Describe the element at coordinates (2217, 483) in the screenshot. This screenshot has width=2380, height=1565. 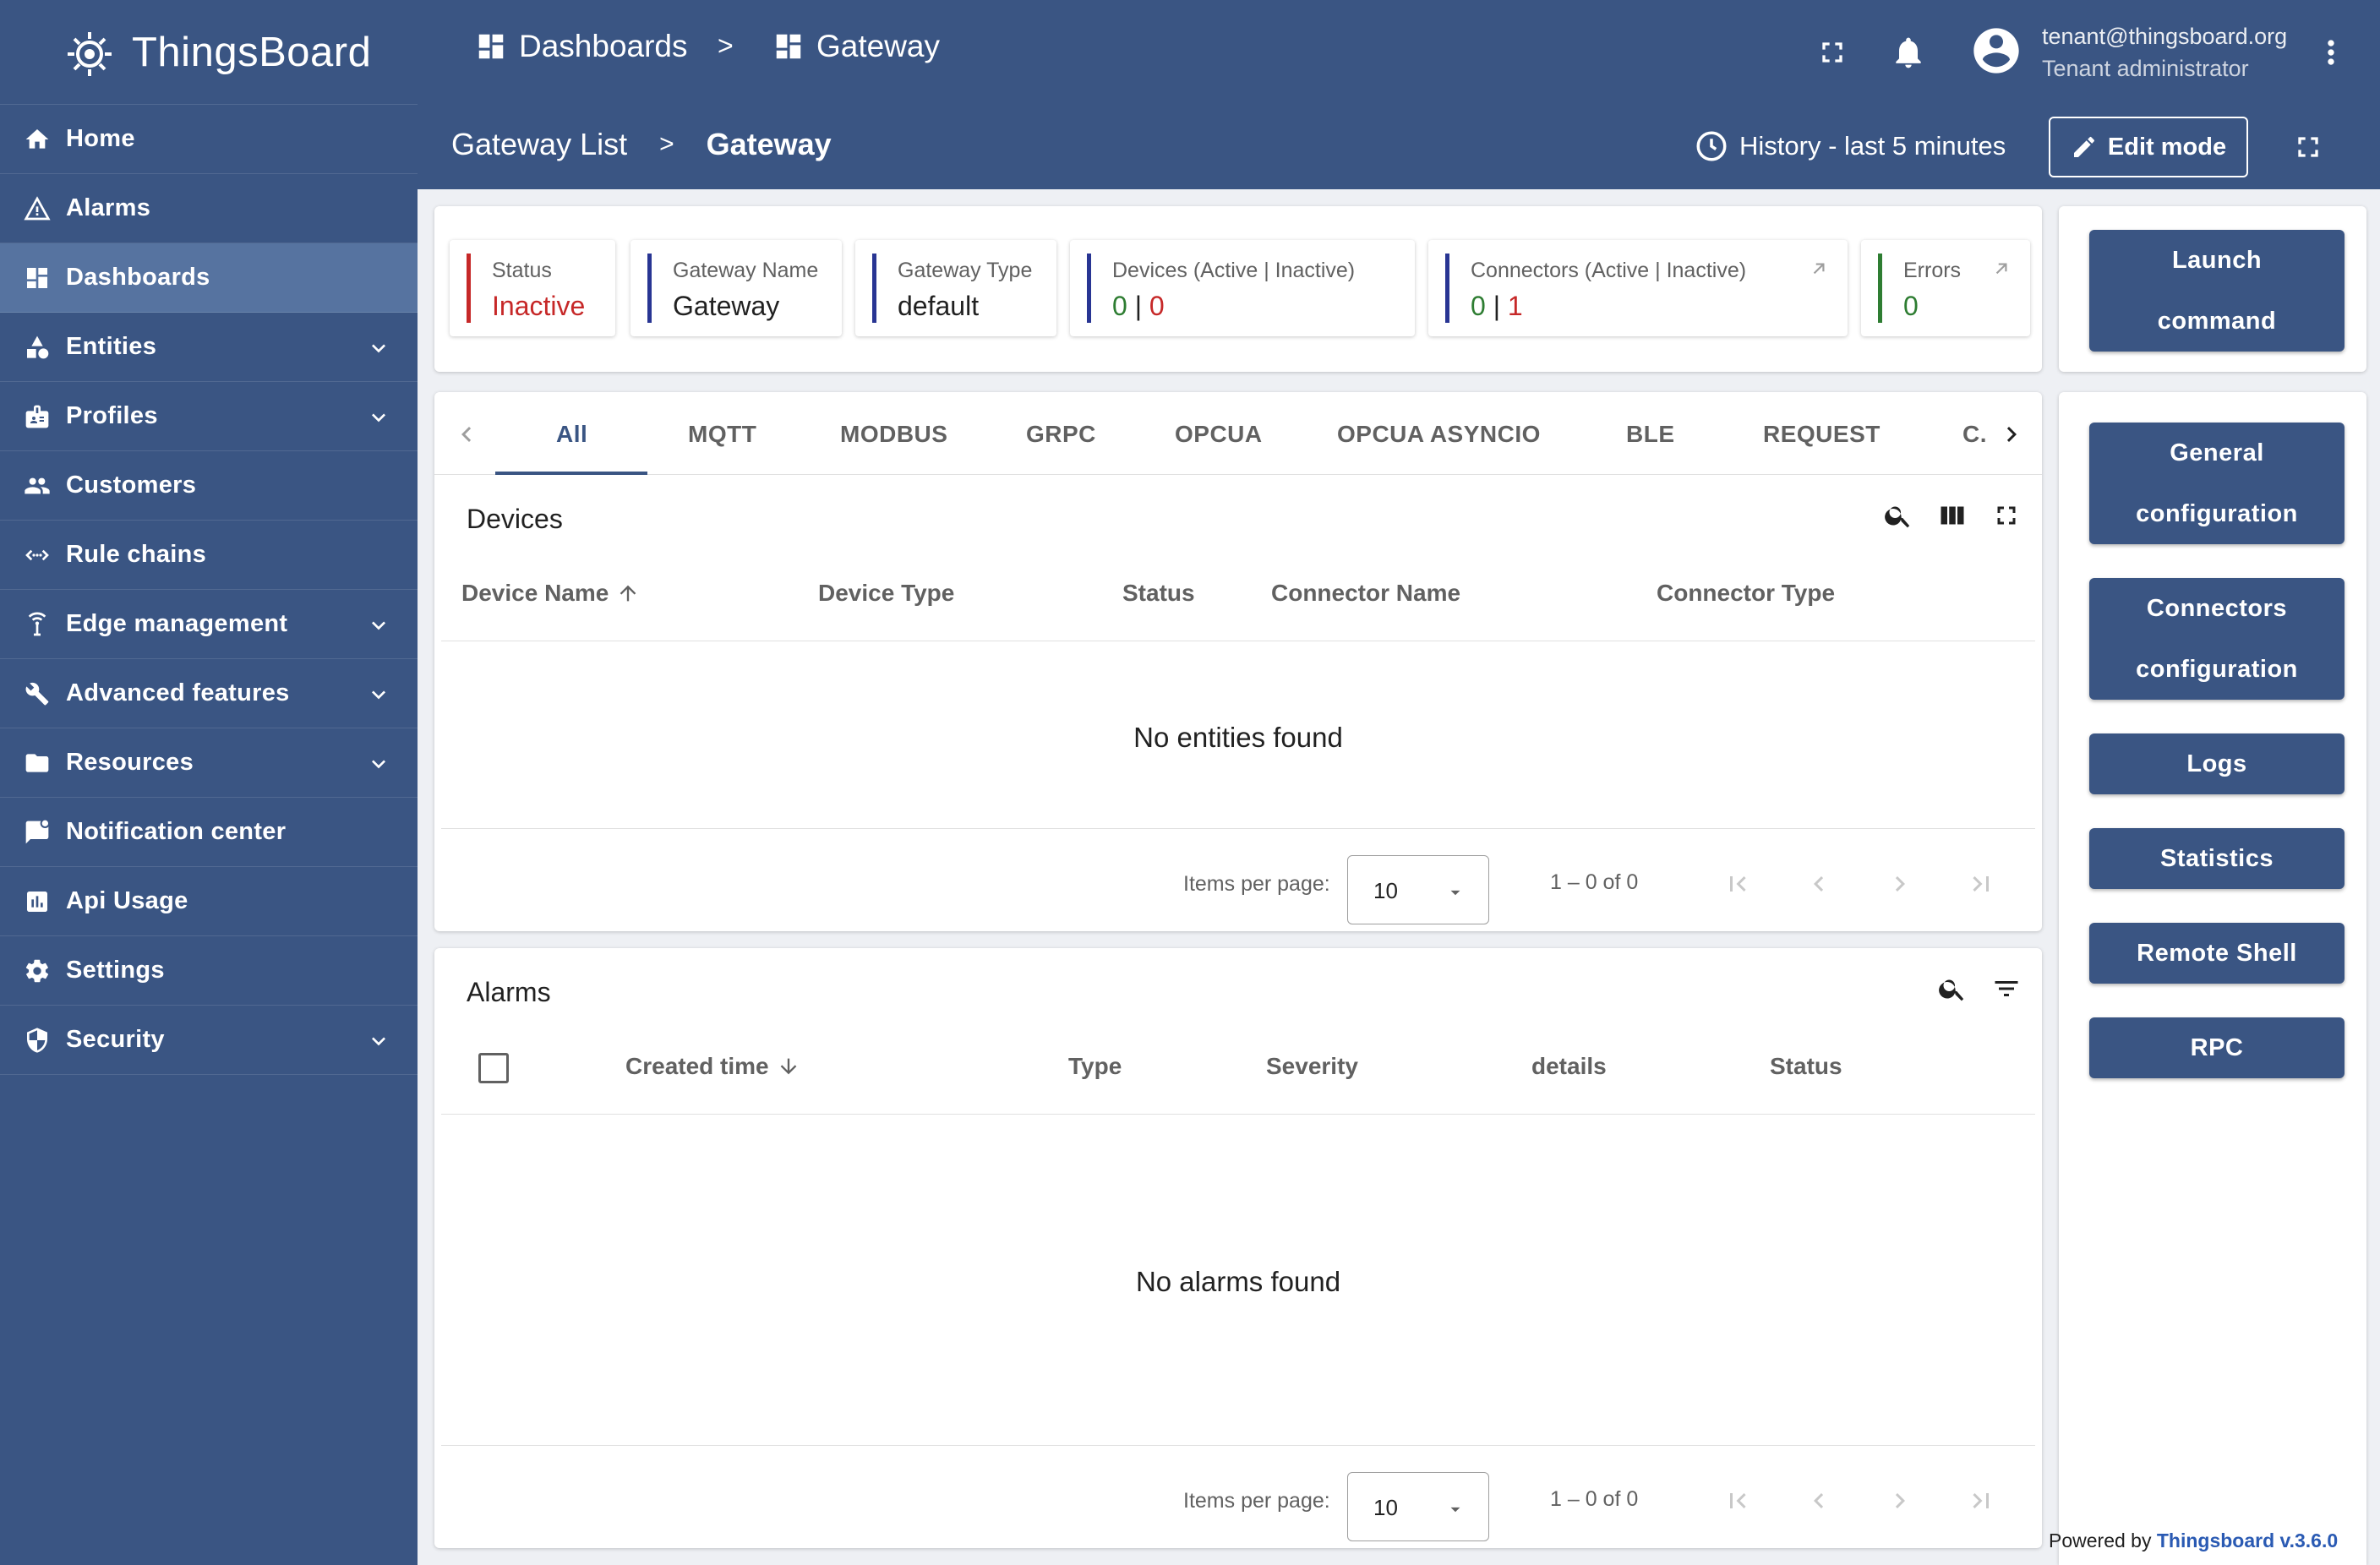
I see `general-configuration-button: General configuration` at that location.